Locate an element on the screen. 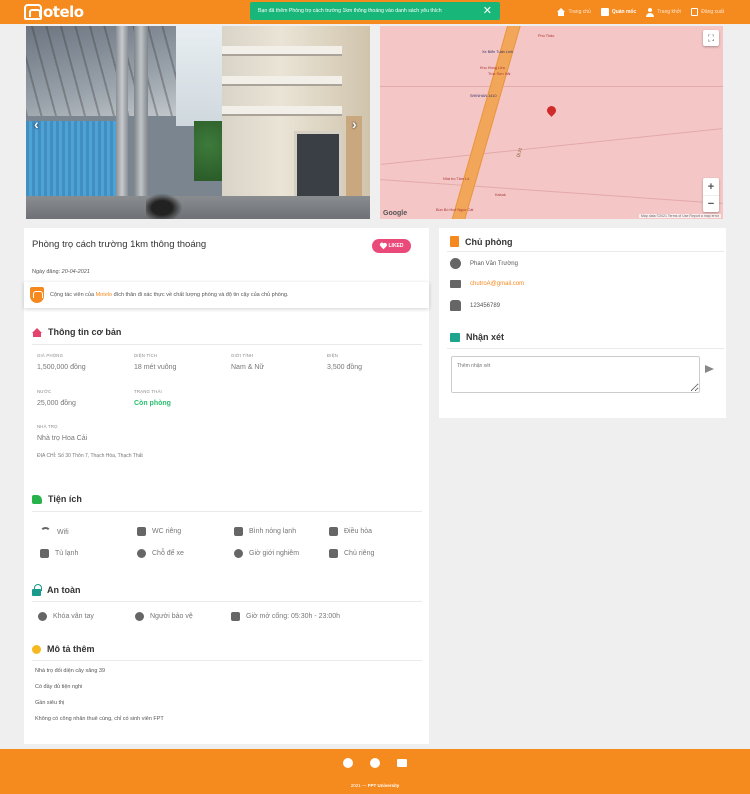 This screenshot has width=750, height=794. water-heater-icon is located at coordinates (238, 531).